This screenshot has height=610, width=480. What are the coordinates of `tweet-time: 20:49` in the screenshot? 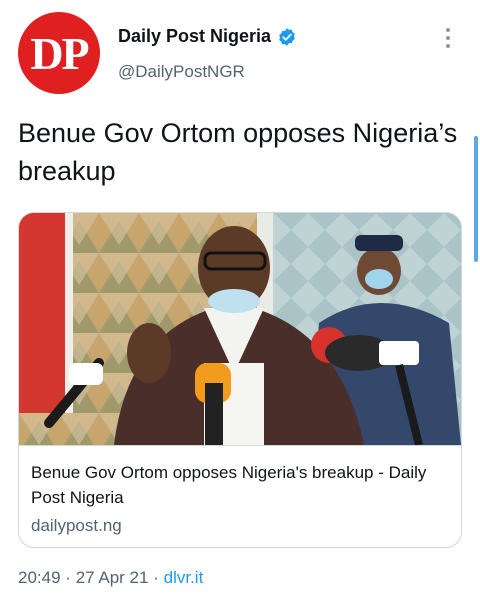 It's located at (39, 577).